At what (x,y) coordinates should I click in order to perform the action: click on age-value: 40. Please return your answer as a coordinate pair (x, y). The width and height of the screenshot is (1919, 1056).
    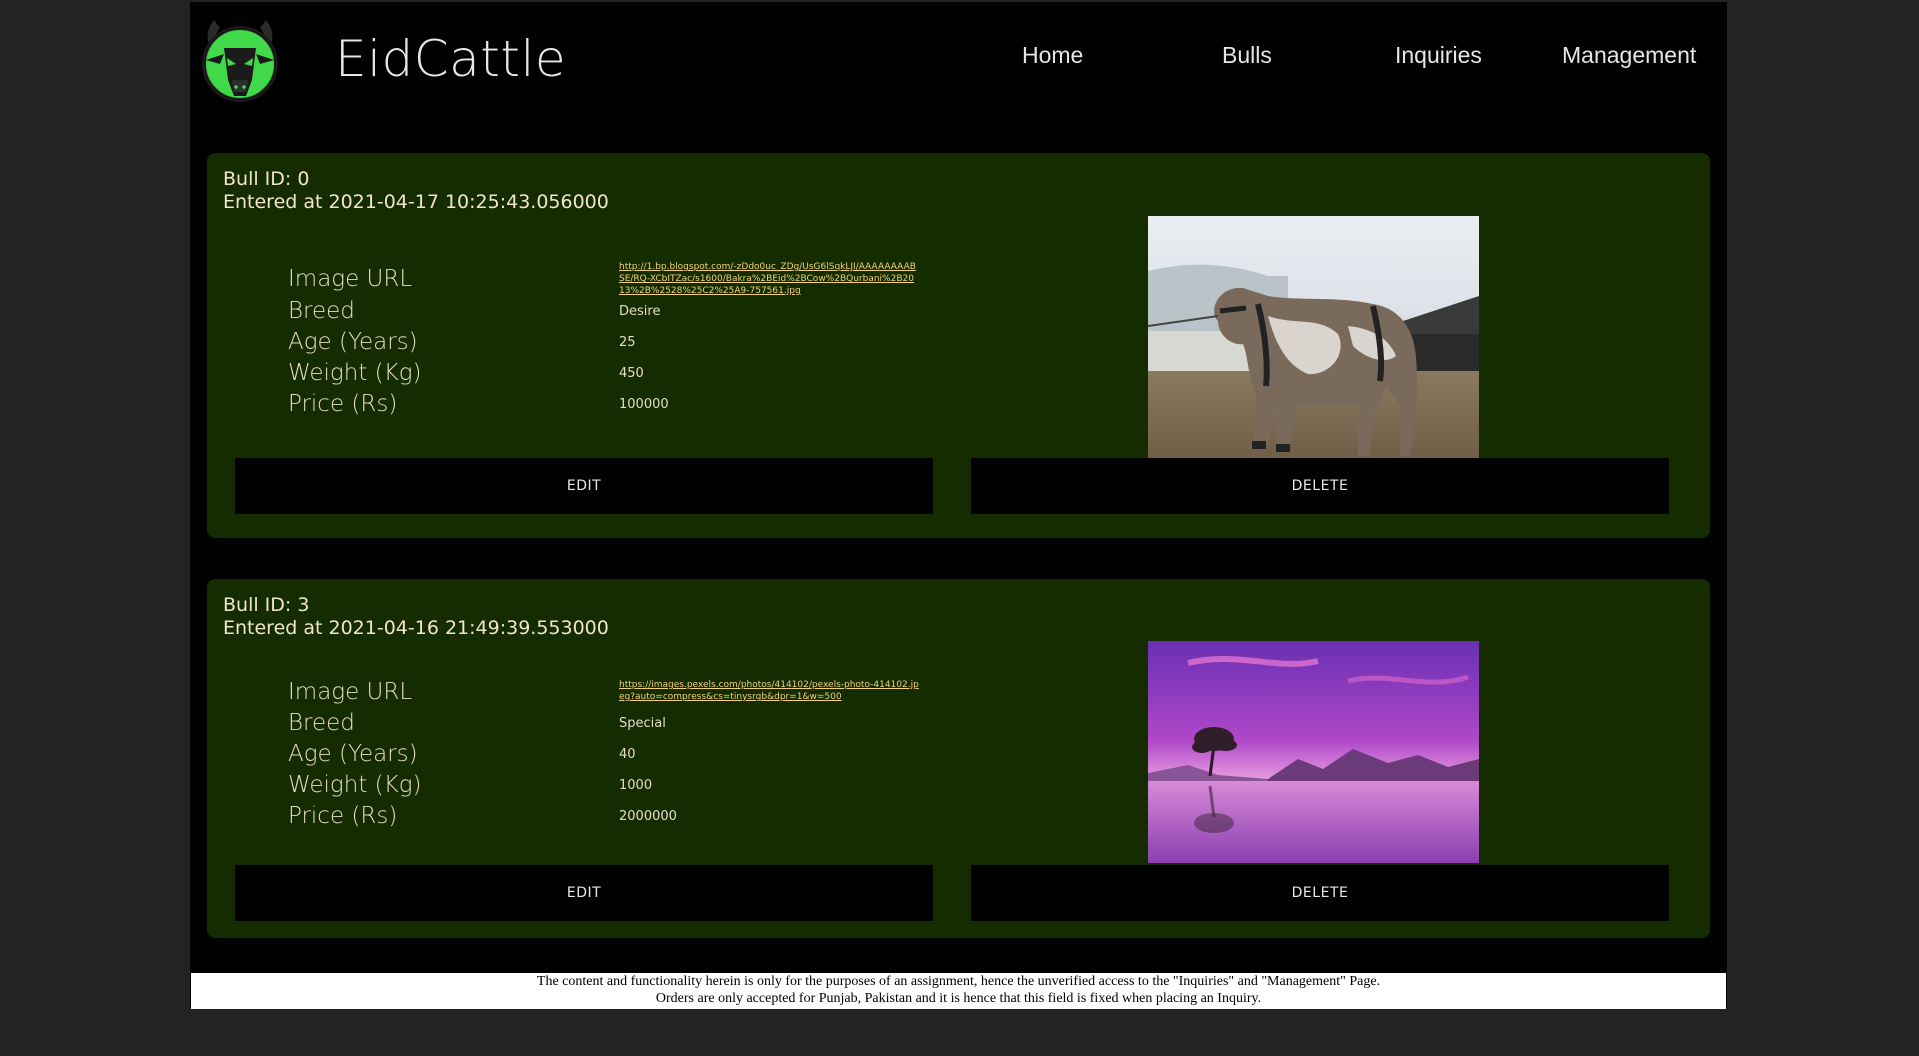
    Looking at the image, I should click on (627, 754).